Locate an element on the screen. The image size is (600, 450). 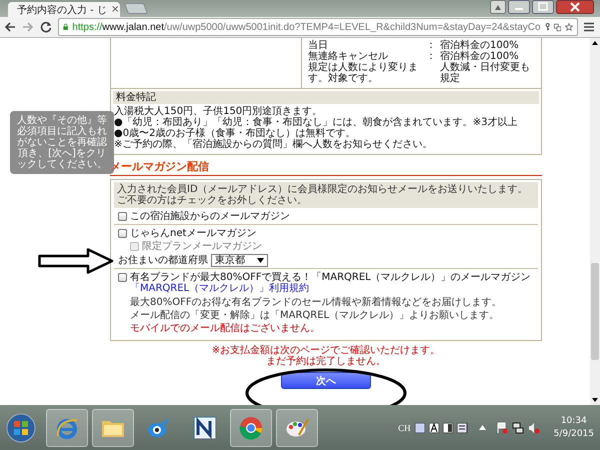
clock-date: 5/9/2015 is located at coordinates (574, 434).